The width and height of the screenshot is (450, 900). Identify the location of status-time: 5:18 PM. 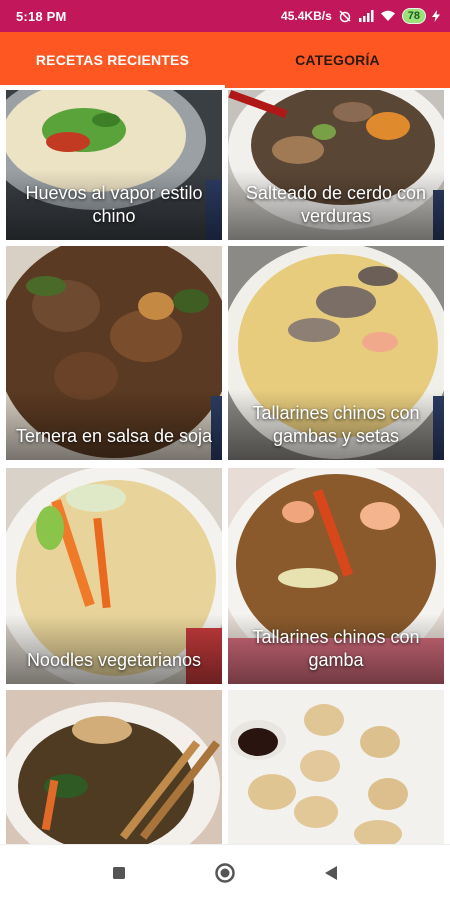
(41, 16).